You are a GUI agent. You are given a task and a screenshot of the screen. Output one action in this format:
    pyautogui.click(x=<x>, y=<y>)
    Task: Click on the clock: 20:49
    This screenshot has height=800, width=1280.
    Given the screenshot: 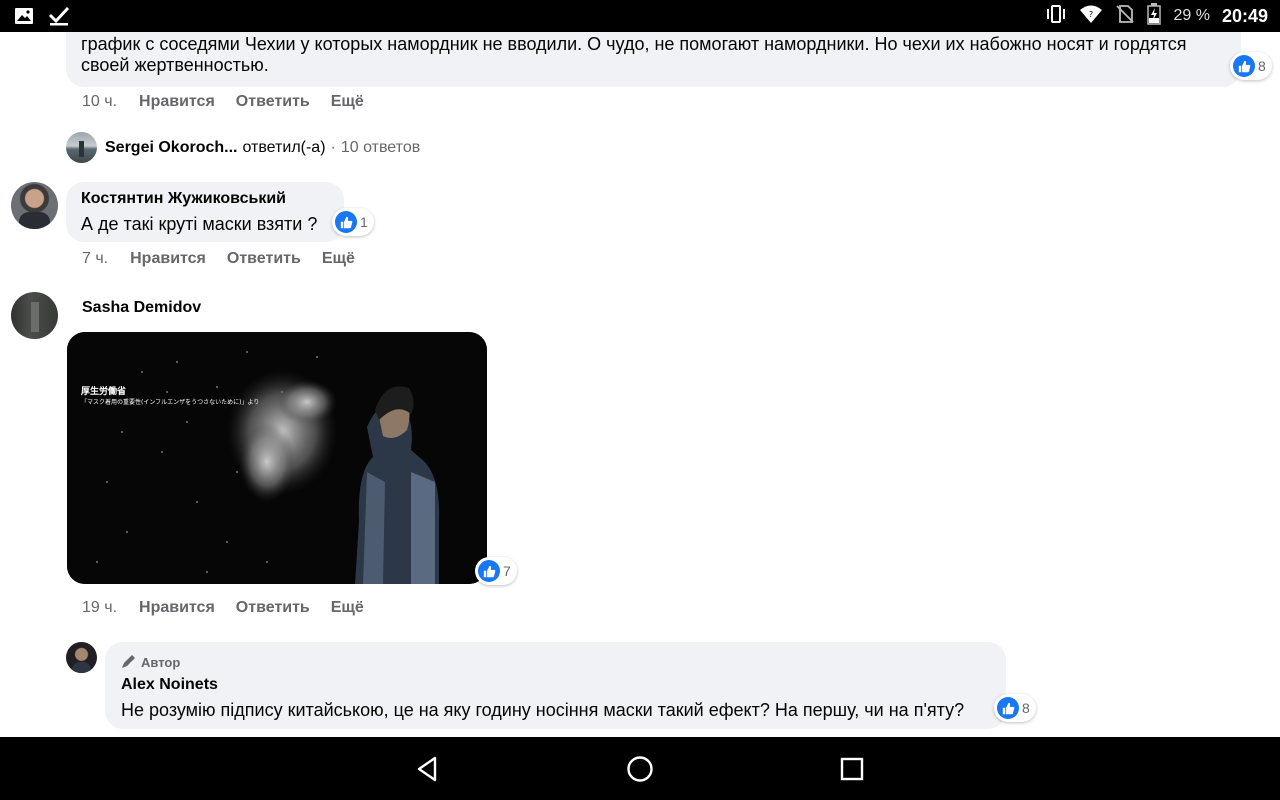 What is the action you would take?
    pyautogui.click(x=1244, y=15)
    